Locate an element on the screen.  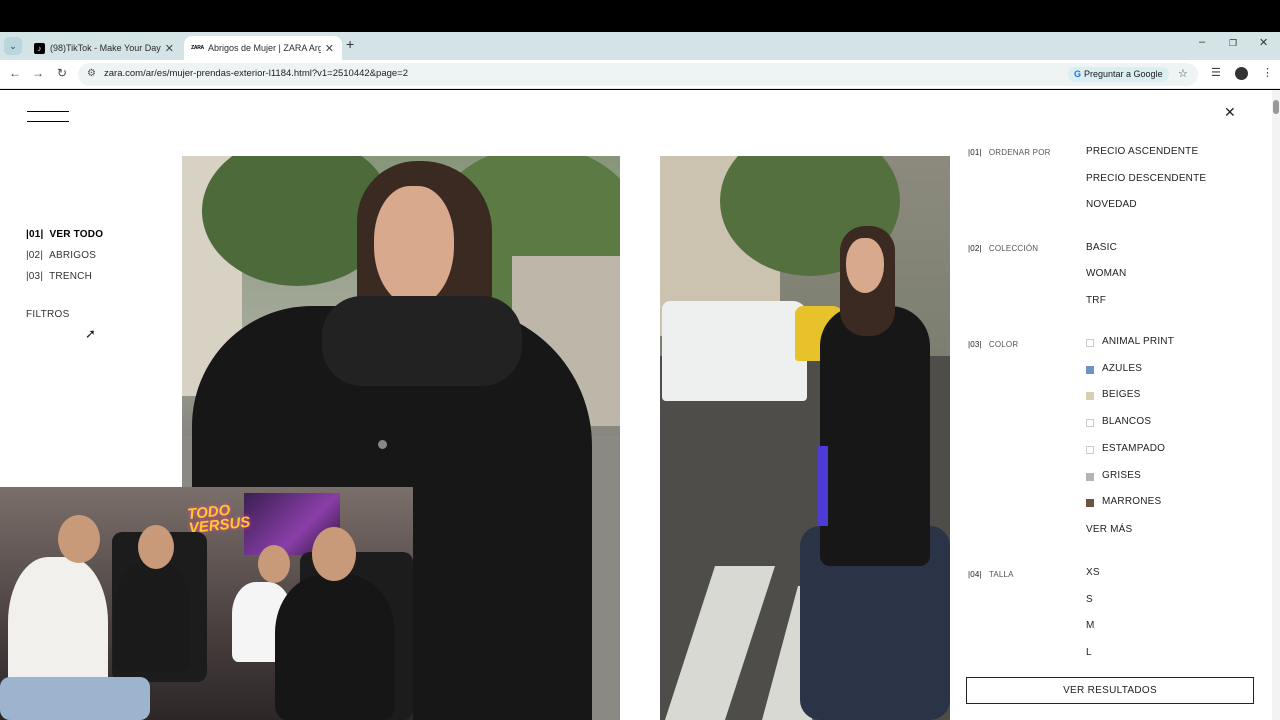
color-option: MARRONES is located at coordinates (1131, 501).